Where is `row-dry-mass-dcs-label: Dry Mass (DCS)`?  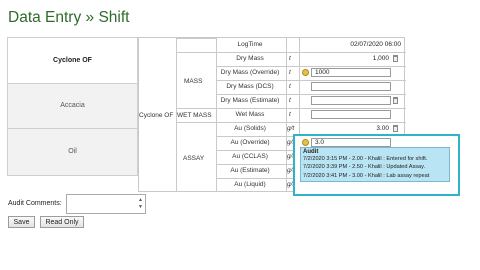 row-dry-mass-dcs-label: Dry Mass (DCS) is located at coordinates (250, 86).